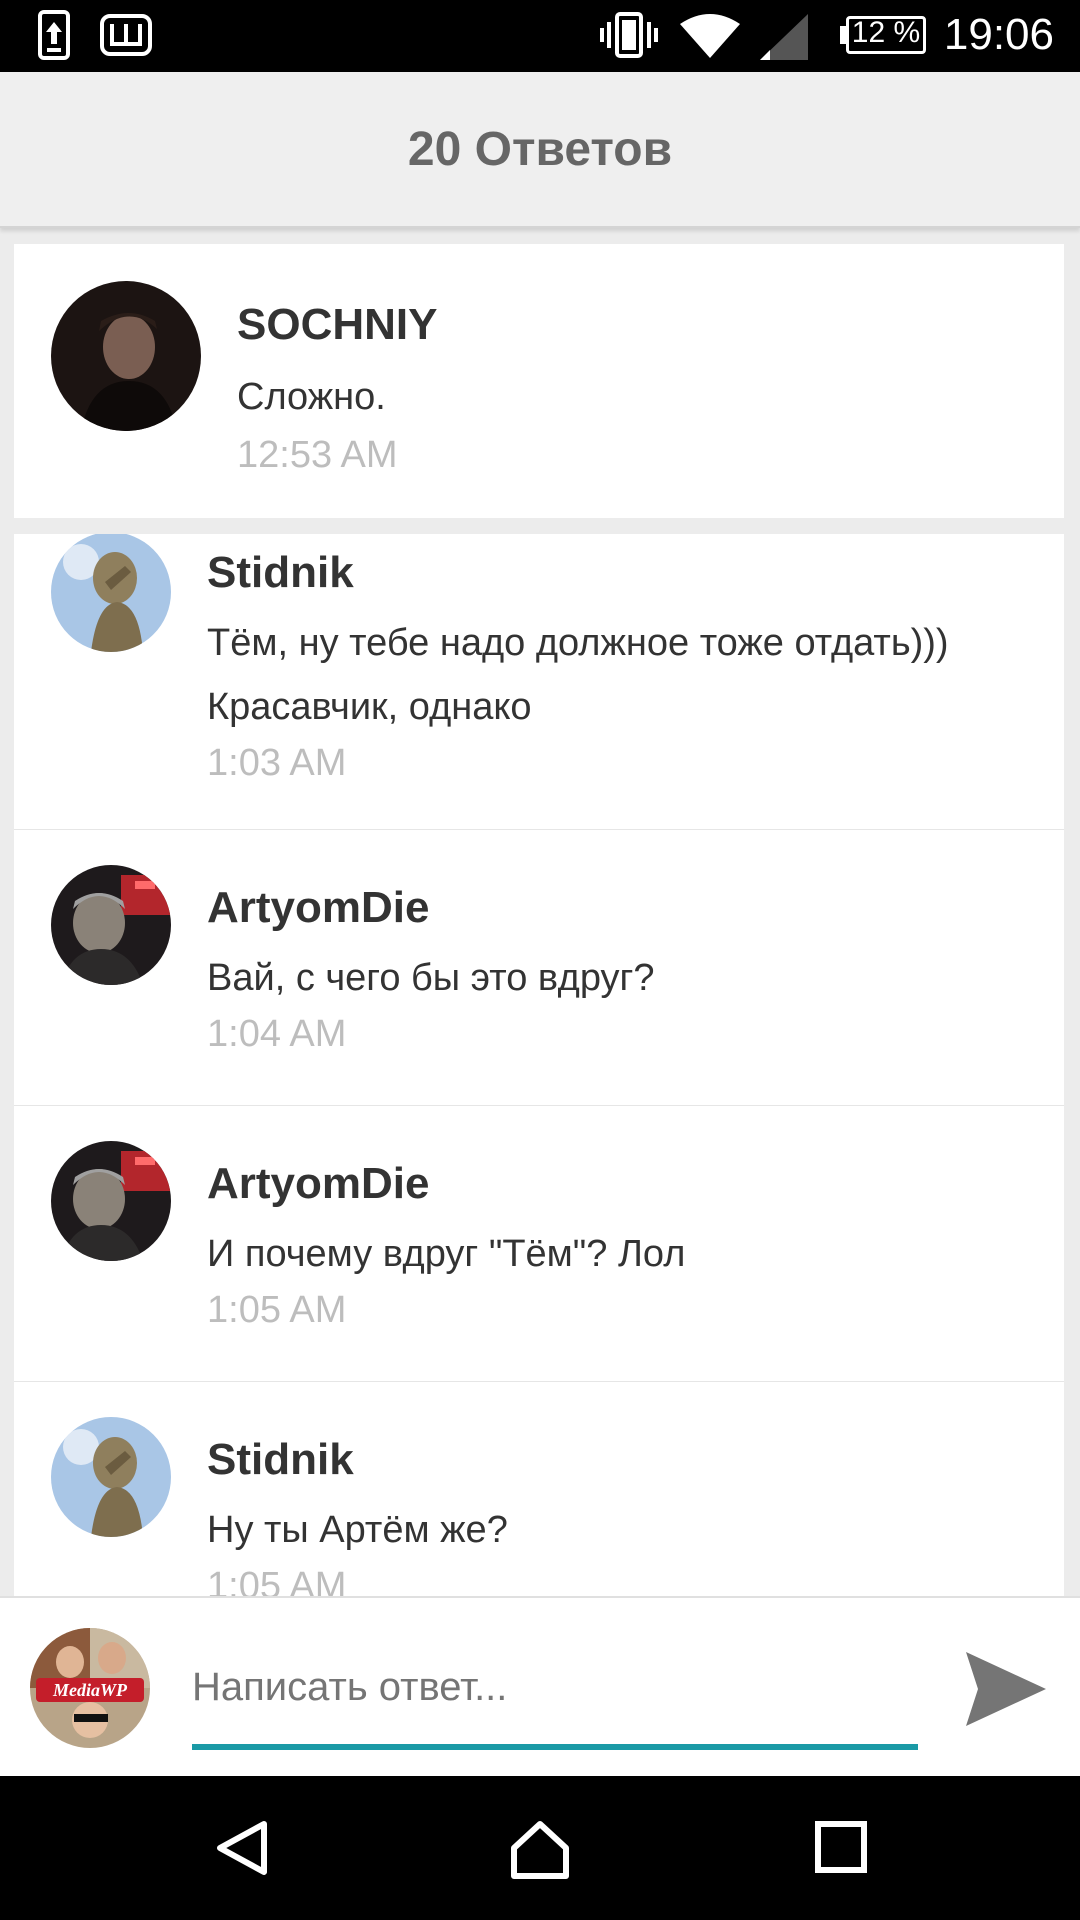 The height and width of the screenshot is (1920, 1080). I want to click on post-time: 12:53 AM, so click(317, 455).